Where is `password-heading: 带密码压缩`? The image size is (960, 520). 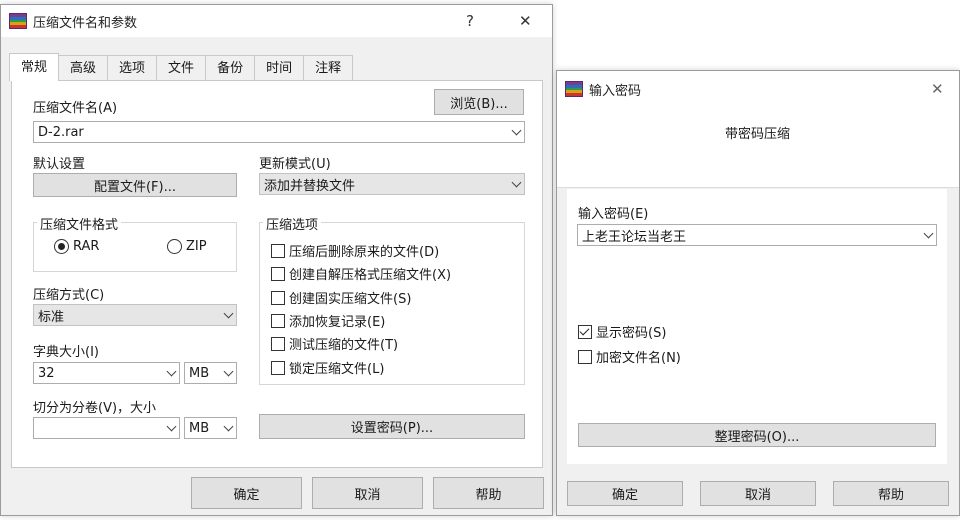
password-heading: 带密码压缩 is located at coordinates (758, 134).